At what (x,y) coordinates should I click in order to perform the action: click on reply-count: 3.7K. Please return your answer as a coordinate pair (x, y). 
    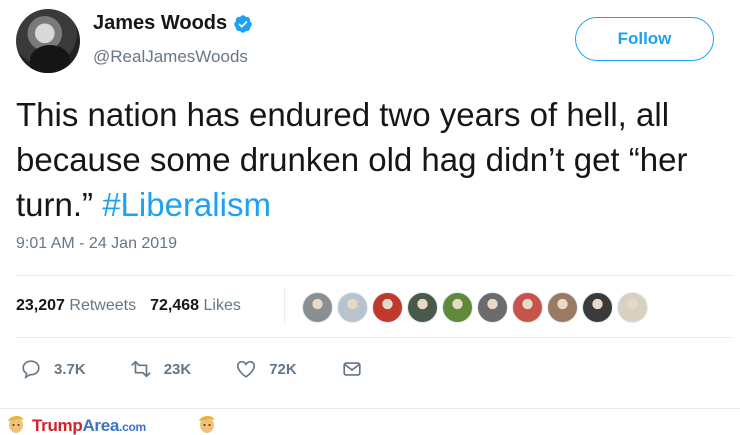
    Looking at the image, I should click on (70, 369).